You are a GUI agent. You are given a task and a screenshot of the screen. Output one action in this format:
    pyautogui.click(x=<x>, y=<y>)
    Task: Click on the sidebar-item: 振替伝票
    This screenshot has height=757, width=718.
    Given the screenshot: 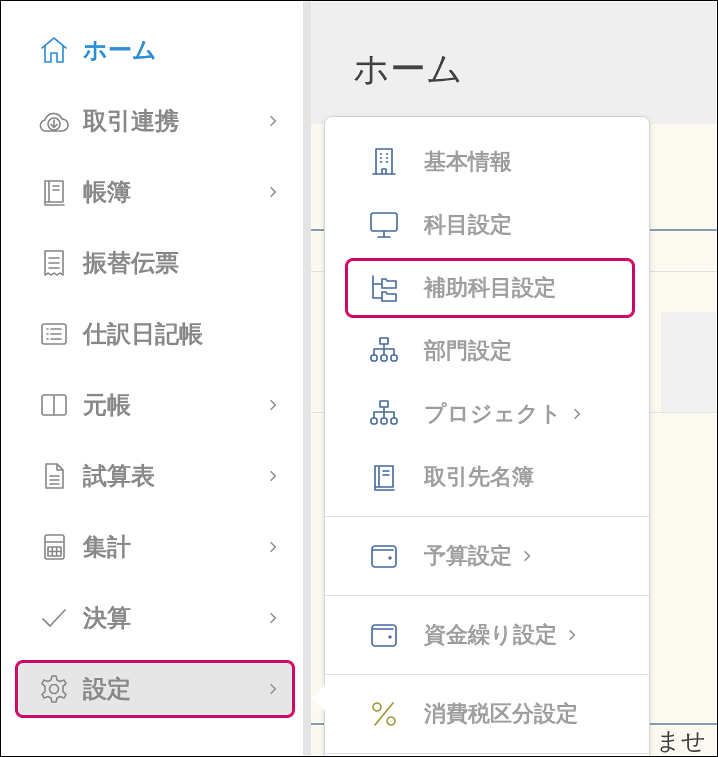 What is the action you would take?
    pyautogui.click(x=155, y=263)
    